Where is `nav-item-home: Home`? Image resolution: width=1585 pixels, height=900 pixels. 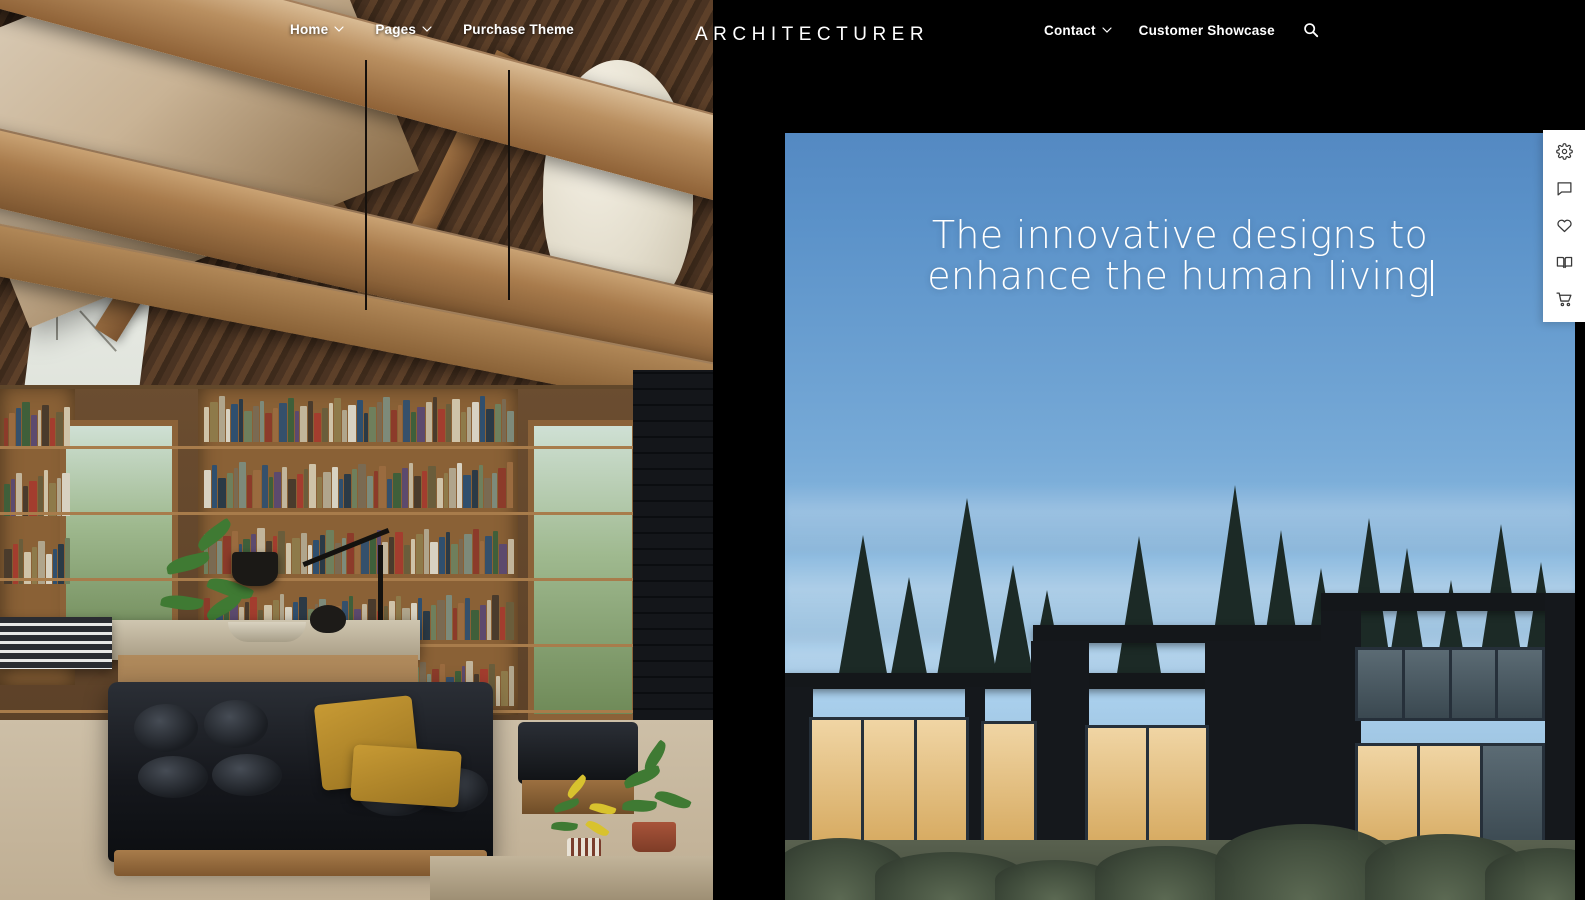
nav-item-home: Home is located at coordinates (317, 29).